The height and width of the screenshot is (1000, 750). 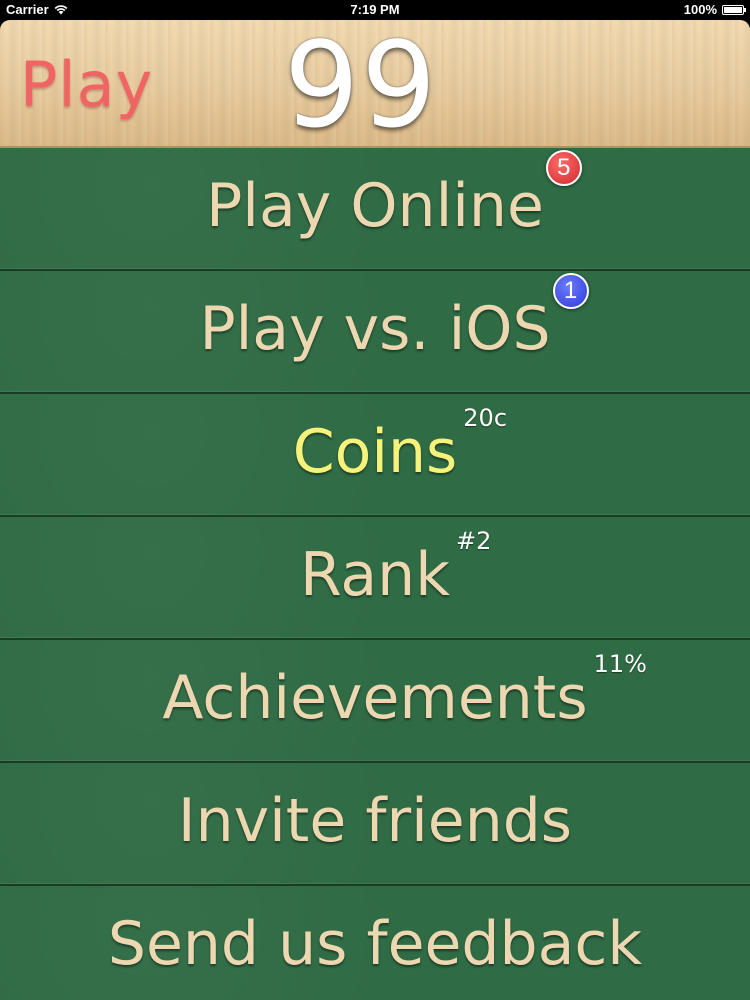 I want to click on wood-header: Play 99, so click(x=375, y=84).